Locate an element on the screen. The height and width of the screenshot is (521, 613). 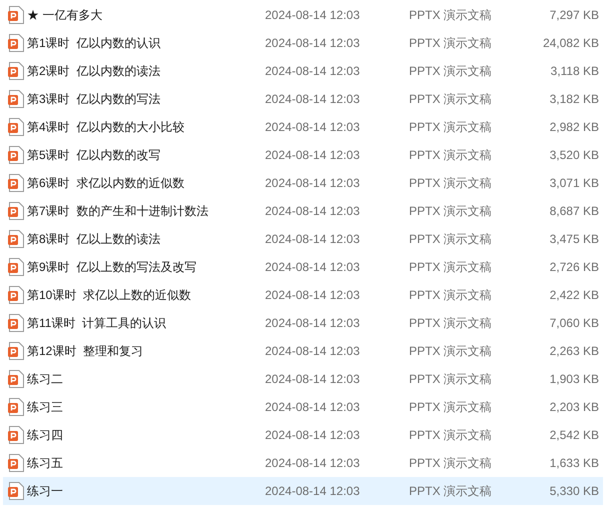
file-size: 3,520 KB is located at coordinates (573, 155).